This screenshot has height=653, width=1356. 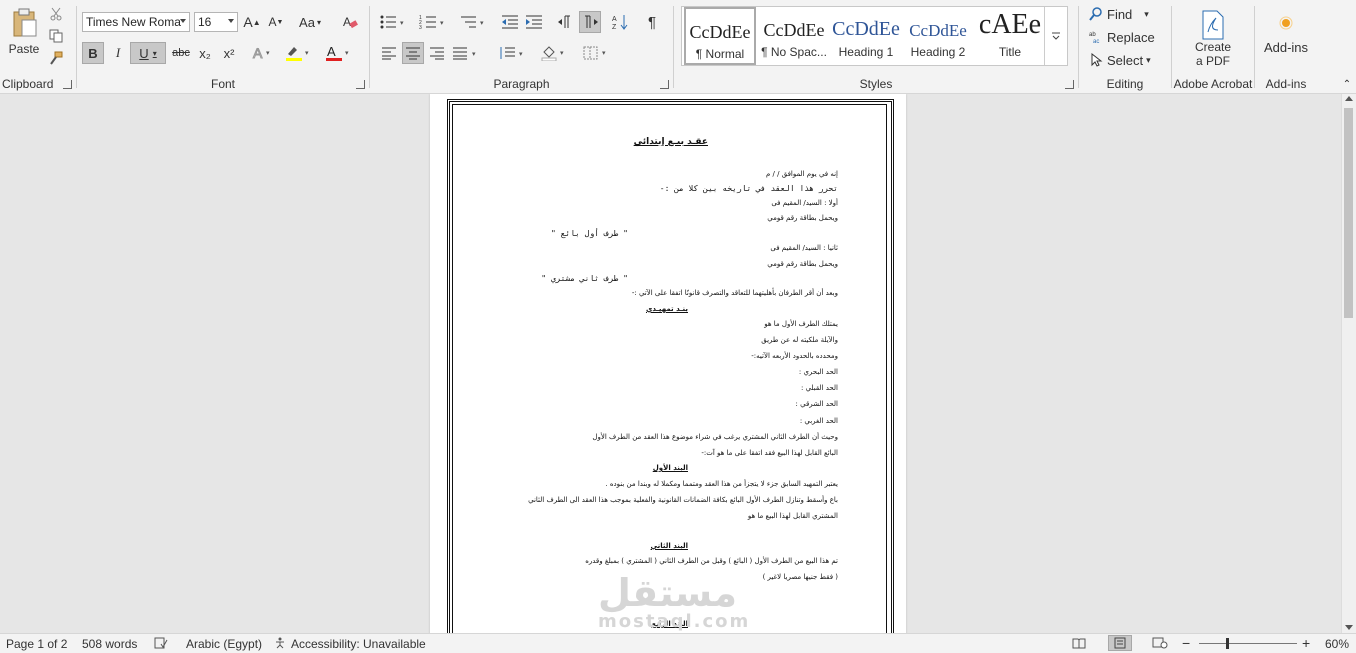 What do you see at coordinates (1127, 37) in the screenshot?
I see `replace-button: ab ac Replace` at bounding box center [1127, 37].